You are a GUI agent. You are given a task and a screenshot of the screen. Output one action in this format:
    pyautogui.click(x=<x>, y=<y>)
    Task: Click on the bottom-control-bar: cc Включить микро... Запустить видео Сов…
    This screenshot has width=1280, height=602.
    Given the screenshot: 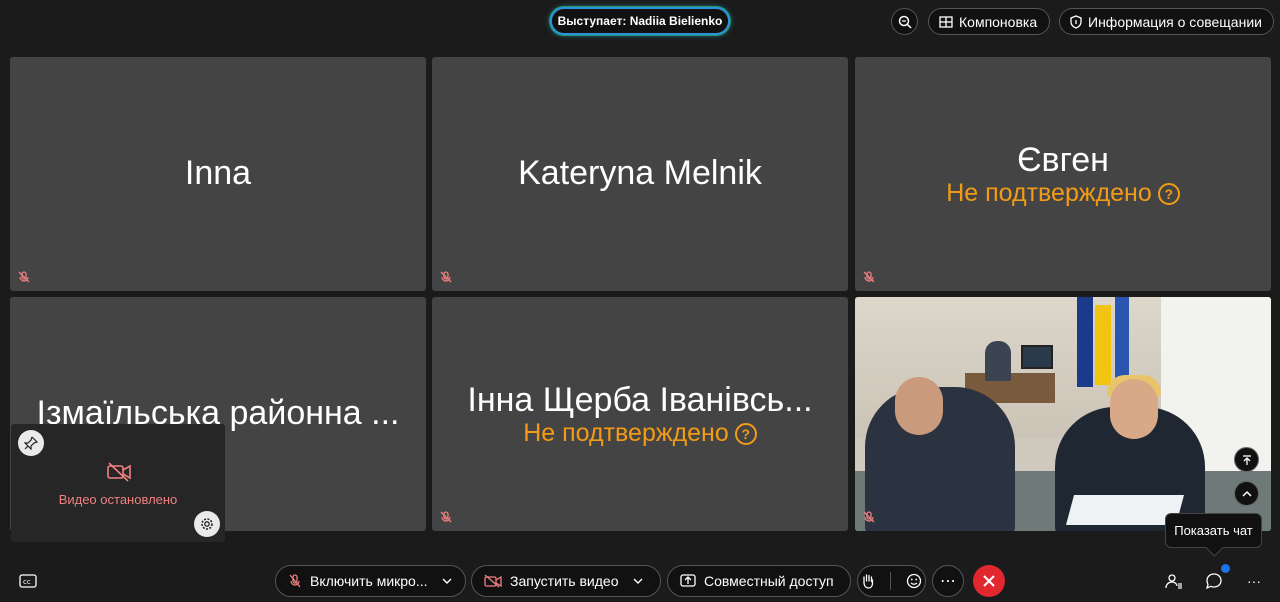 What is the action you would take?
    pyautogui.click(x=640, y=578)
    